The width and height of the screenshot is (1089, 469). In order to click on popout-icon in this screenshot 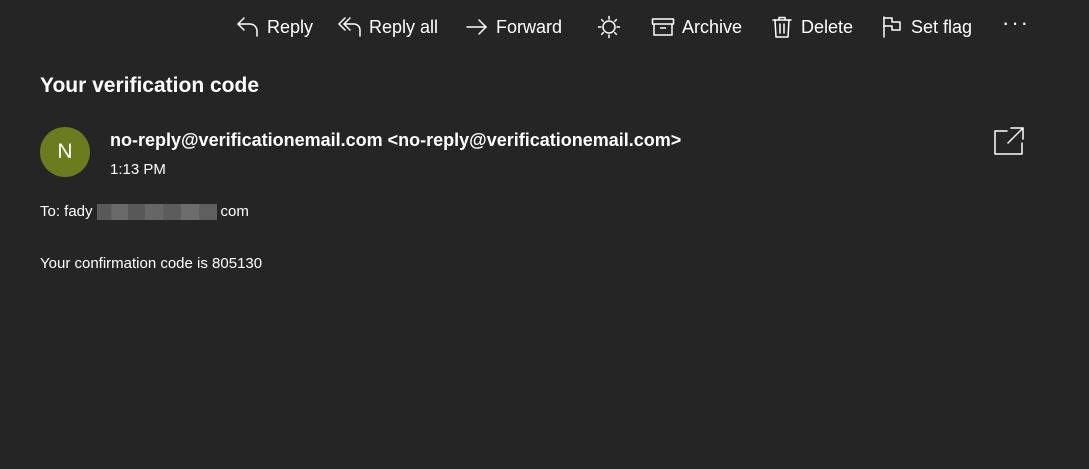, I will do `click(1009, 141)`.